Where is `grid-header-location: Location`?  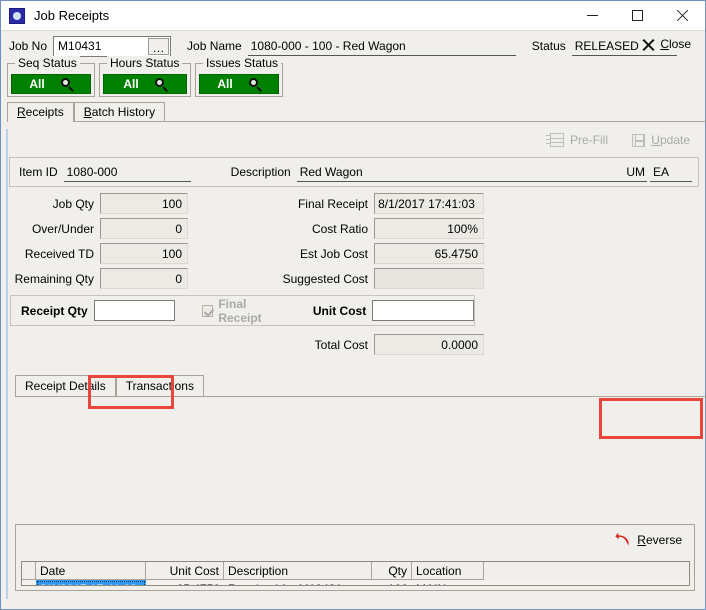
grid-header-location: Location is located at coordinates (448, 571).